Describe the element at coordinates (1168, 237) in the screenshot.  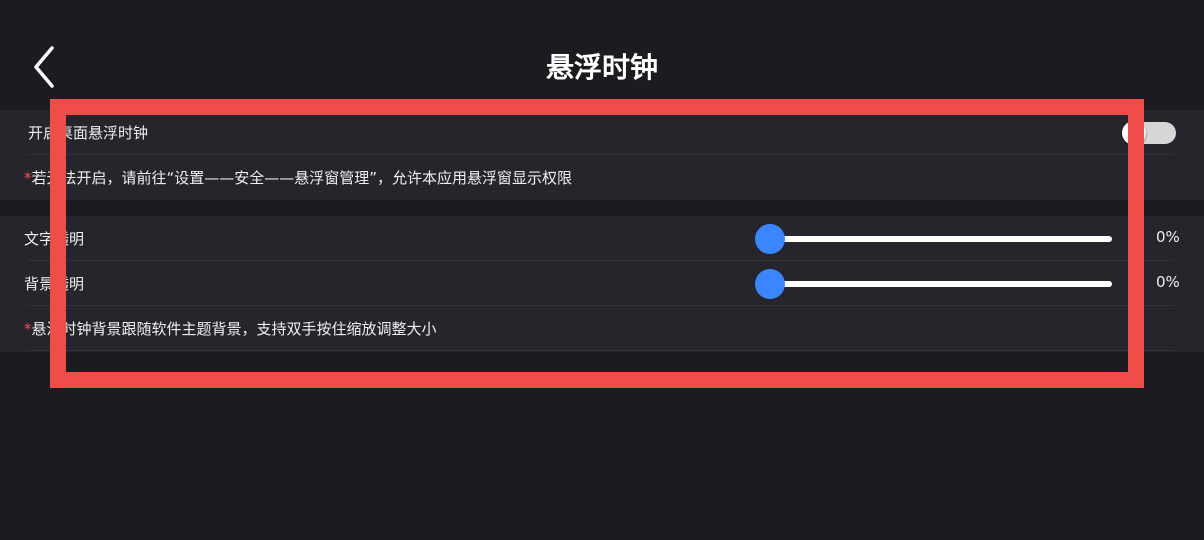
I see `text-opacity-percent: 0%` at that location.